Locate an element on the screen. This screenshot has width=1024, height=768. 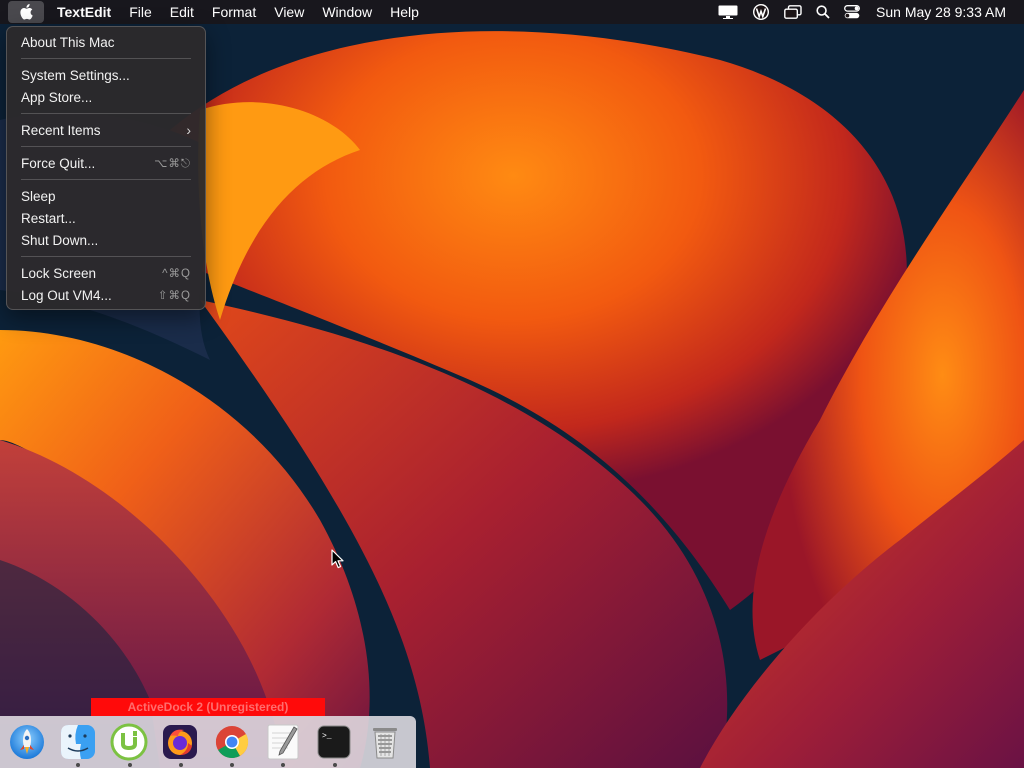
dock-item-utorrent is located at coordinates (129, 742).